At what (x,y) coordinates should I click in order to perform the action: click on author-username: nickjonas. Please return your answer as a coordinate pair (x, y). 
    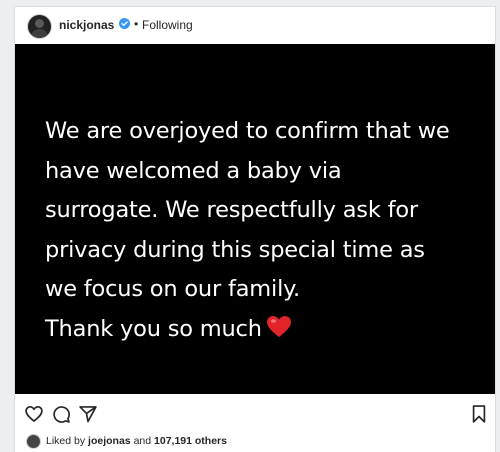
    Looking at the image, I should click on (86, 25).